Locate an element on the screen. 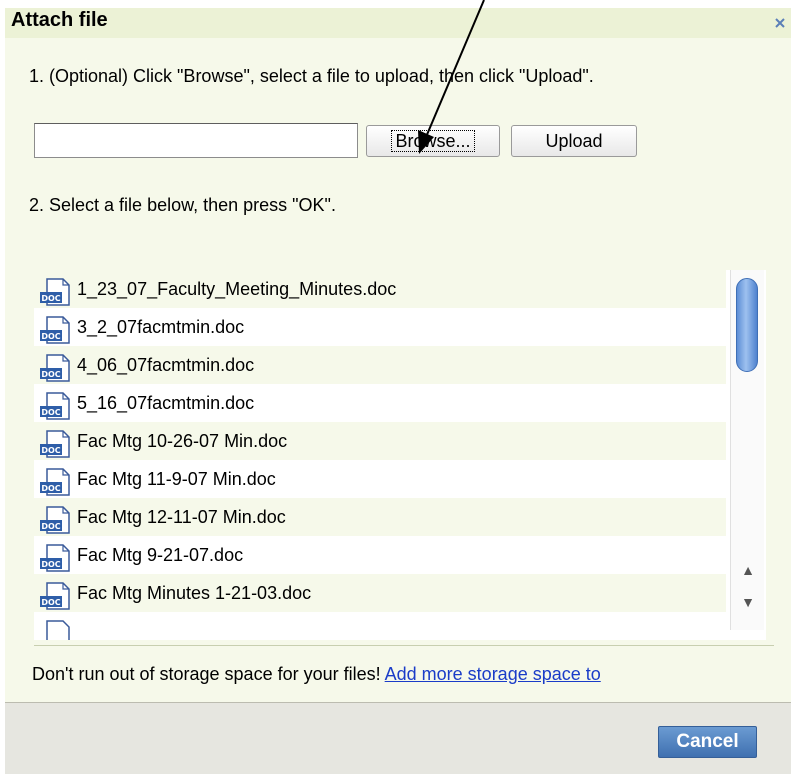 The width and height of the screenshot is (791, 774). file-name: Fac Mtg 12-11-07 Min.doc is located at coordinates (181, 517).